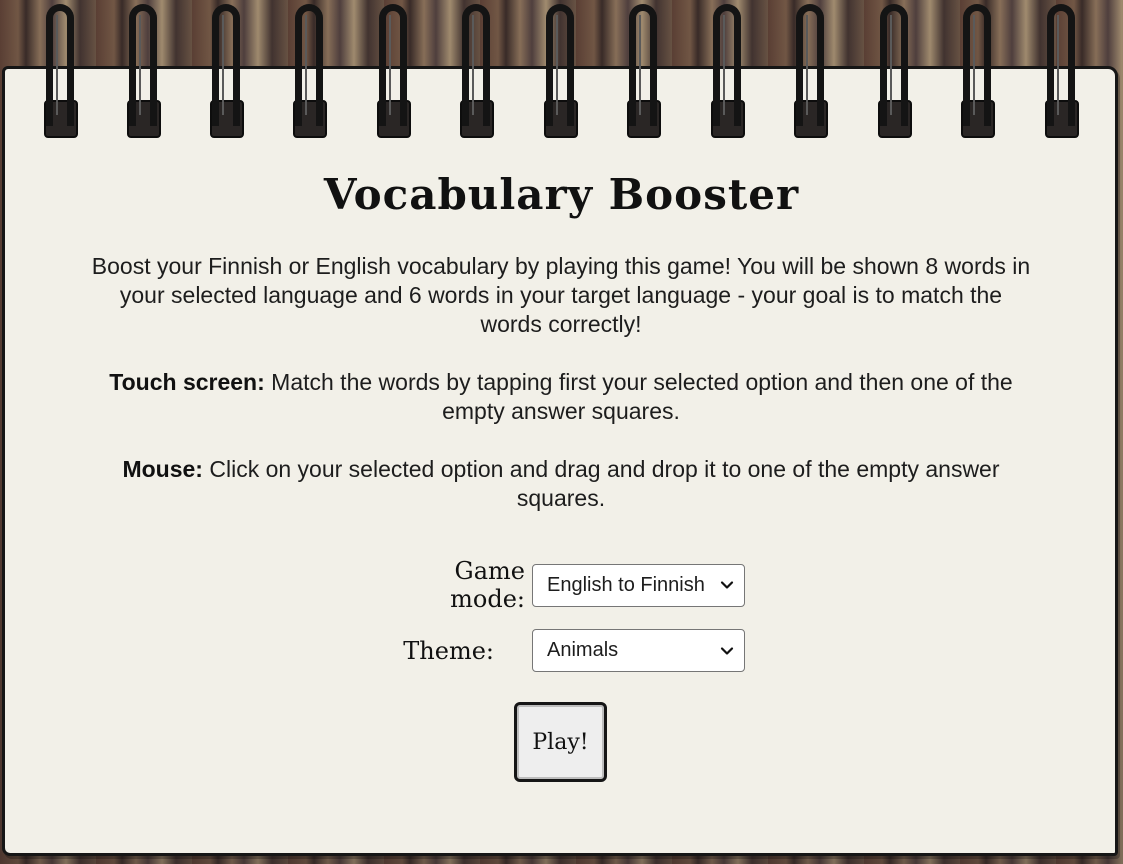 This screenshot has height=864, width=1123. What do you see at coordinates (187, 382) in the screenshot?
I see `touch-label: Touch screen:` at bounding box center [187, 382].